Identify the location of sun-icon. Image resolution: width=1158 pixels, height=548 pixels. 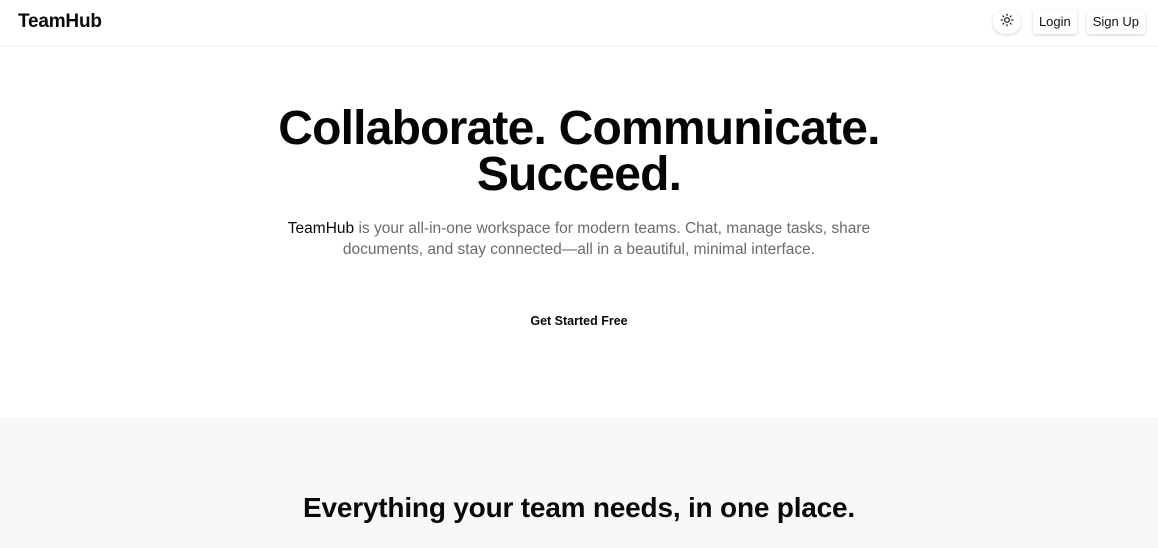
(1007, 22).